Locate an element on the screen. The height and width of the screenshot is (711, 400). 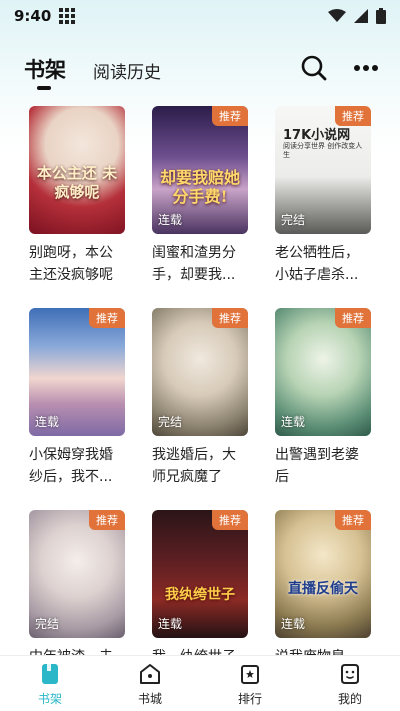
book-card: 推荐 完结 我逃婚后，大 师兄疯魔了 is located at coordinates (200, 398).